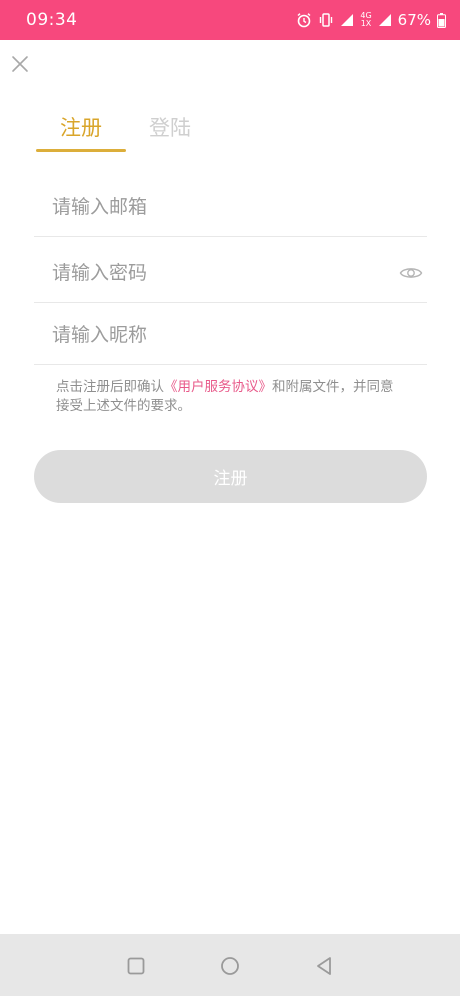  Describe the element at coordinates (326, 20) in the screenshot. I see `vibrate-icon` at that location.